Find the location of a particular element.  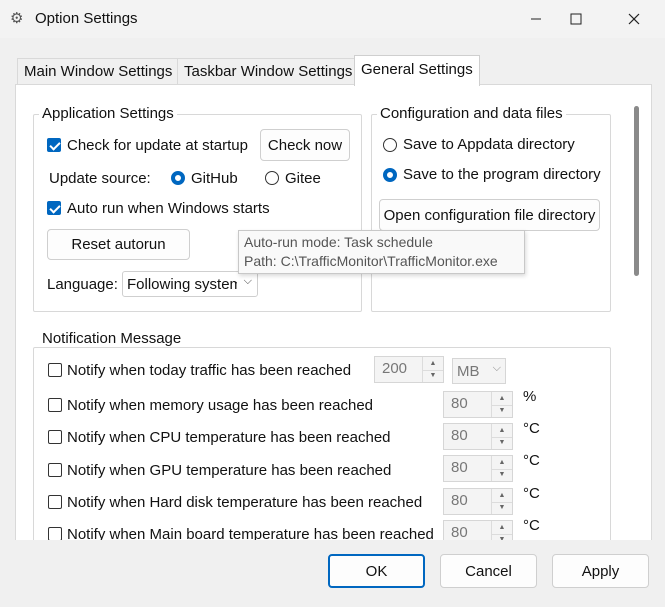

language-select: Following system ⌵ is located at coordinates (190, 284).